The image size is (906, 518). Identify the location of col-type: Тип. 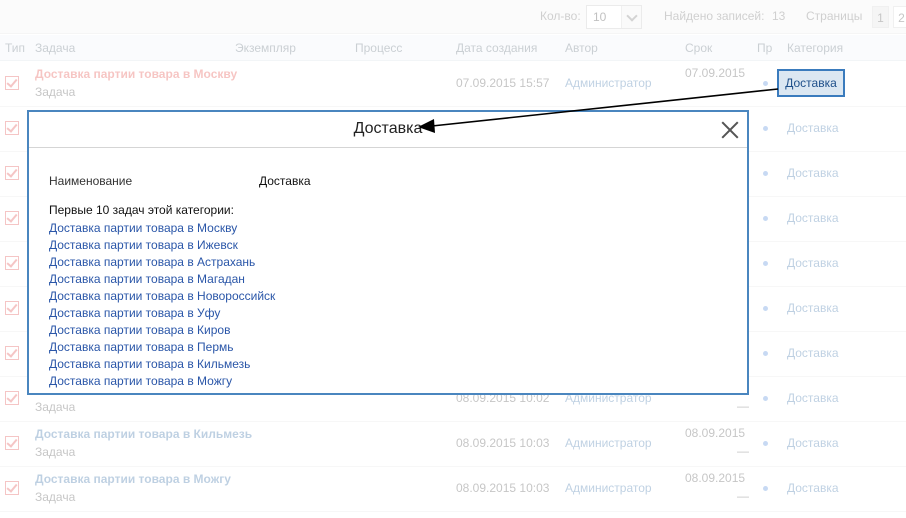
(15, 48).